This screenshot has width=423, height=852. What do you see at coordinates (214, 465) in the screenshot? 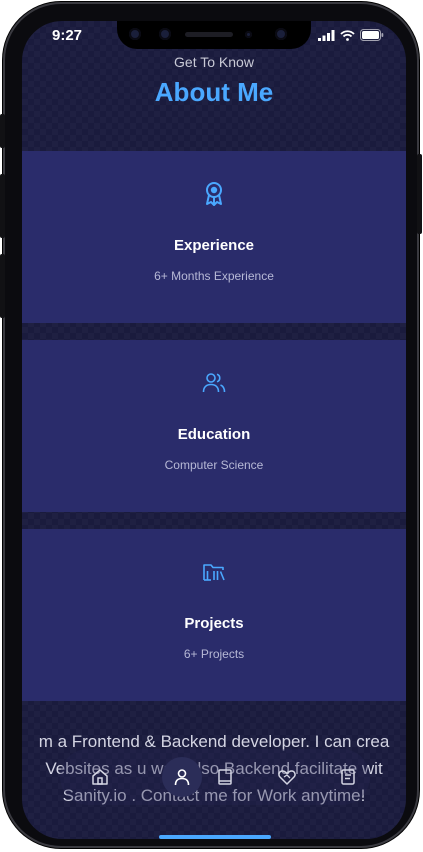
I see `card-detail: Computer Science` at bounding box center [214, 465].